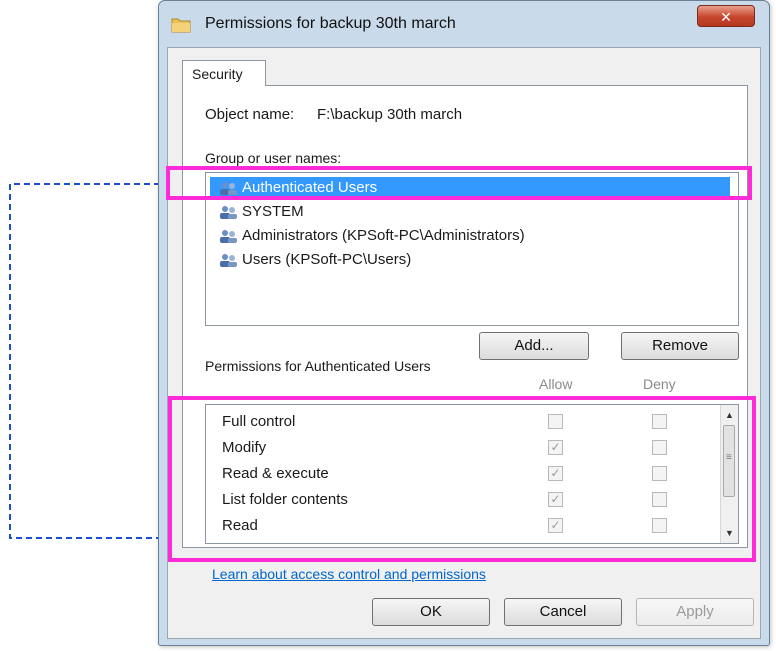 This screenshot has height=651, width=776. I want to click on deny-column-header: Deny, so click(659, 384).